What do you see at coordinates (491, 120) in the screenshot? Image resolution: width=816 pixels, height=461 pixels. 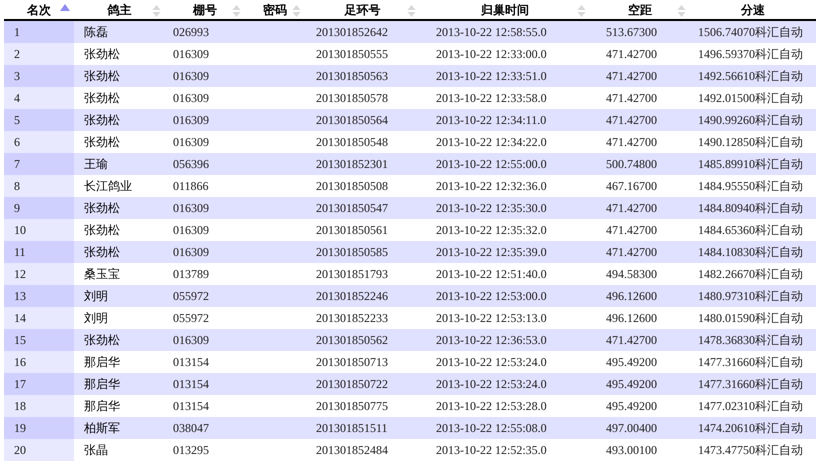 I see `table-cell-text: 2013-10-22 12:34:11.0` at bounding box center [491, 120].